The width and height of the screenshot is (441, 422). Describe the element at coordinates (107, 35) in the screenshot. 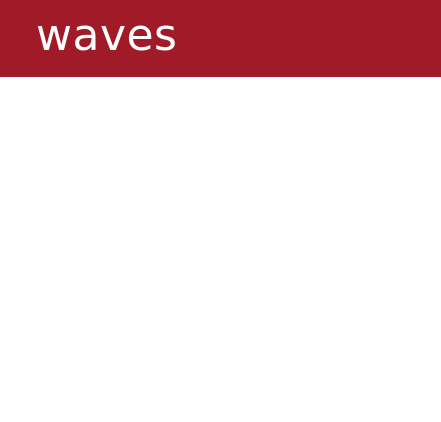

I see `page-title: waves` at that location.